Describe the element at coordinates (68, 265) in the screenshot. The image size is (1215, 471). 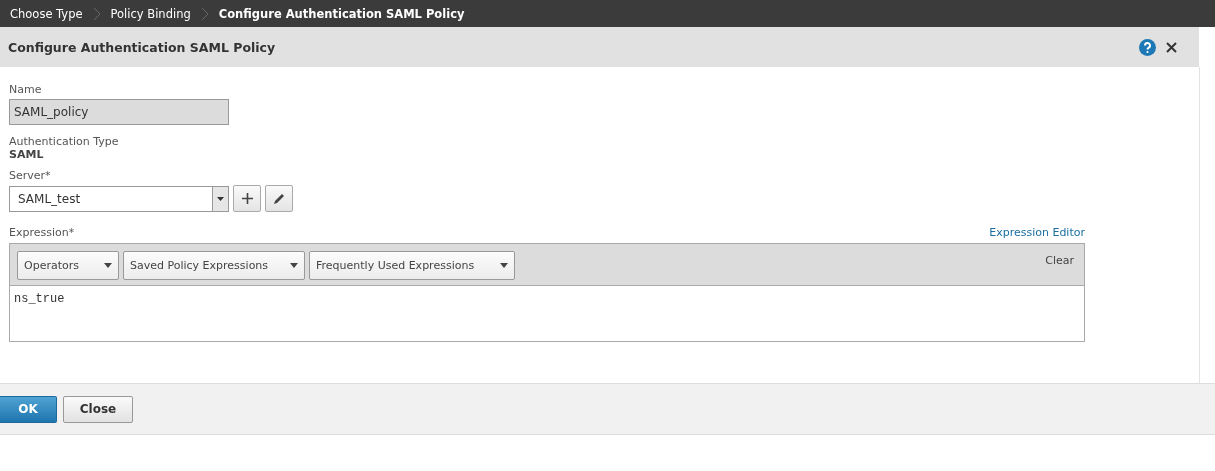
I see `expression-dropdown: Operators` at that location.